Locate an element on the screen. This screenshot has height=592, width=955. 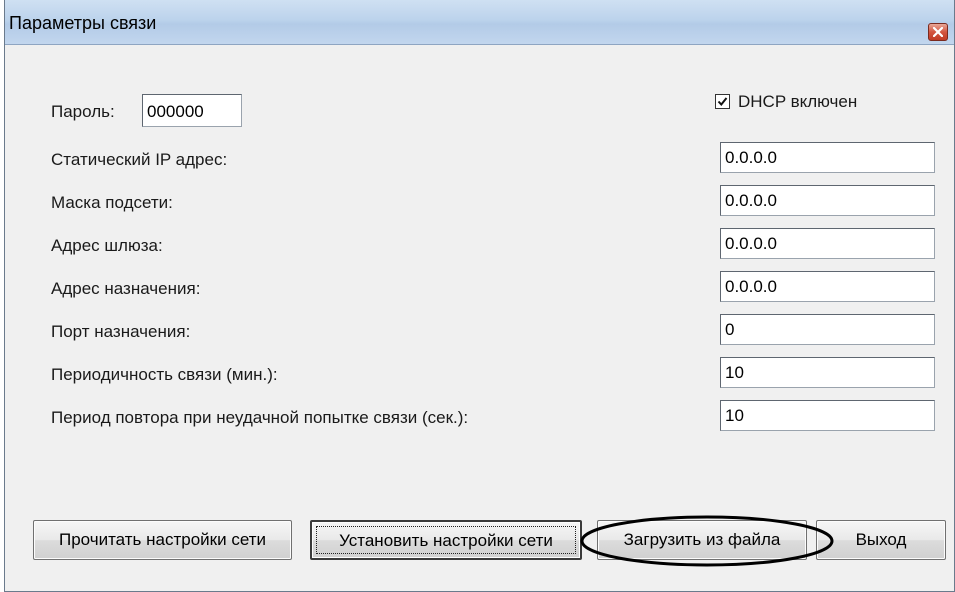
close-icon is located at coordinates (938, 32).